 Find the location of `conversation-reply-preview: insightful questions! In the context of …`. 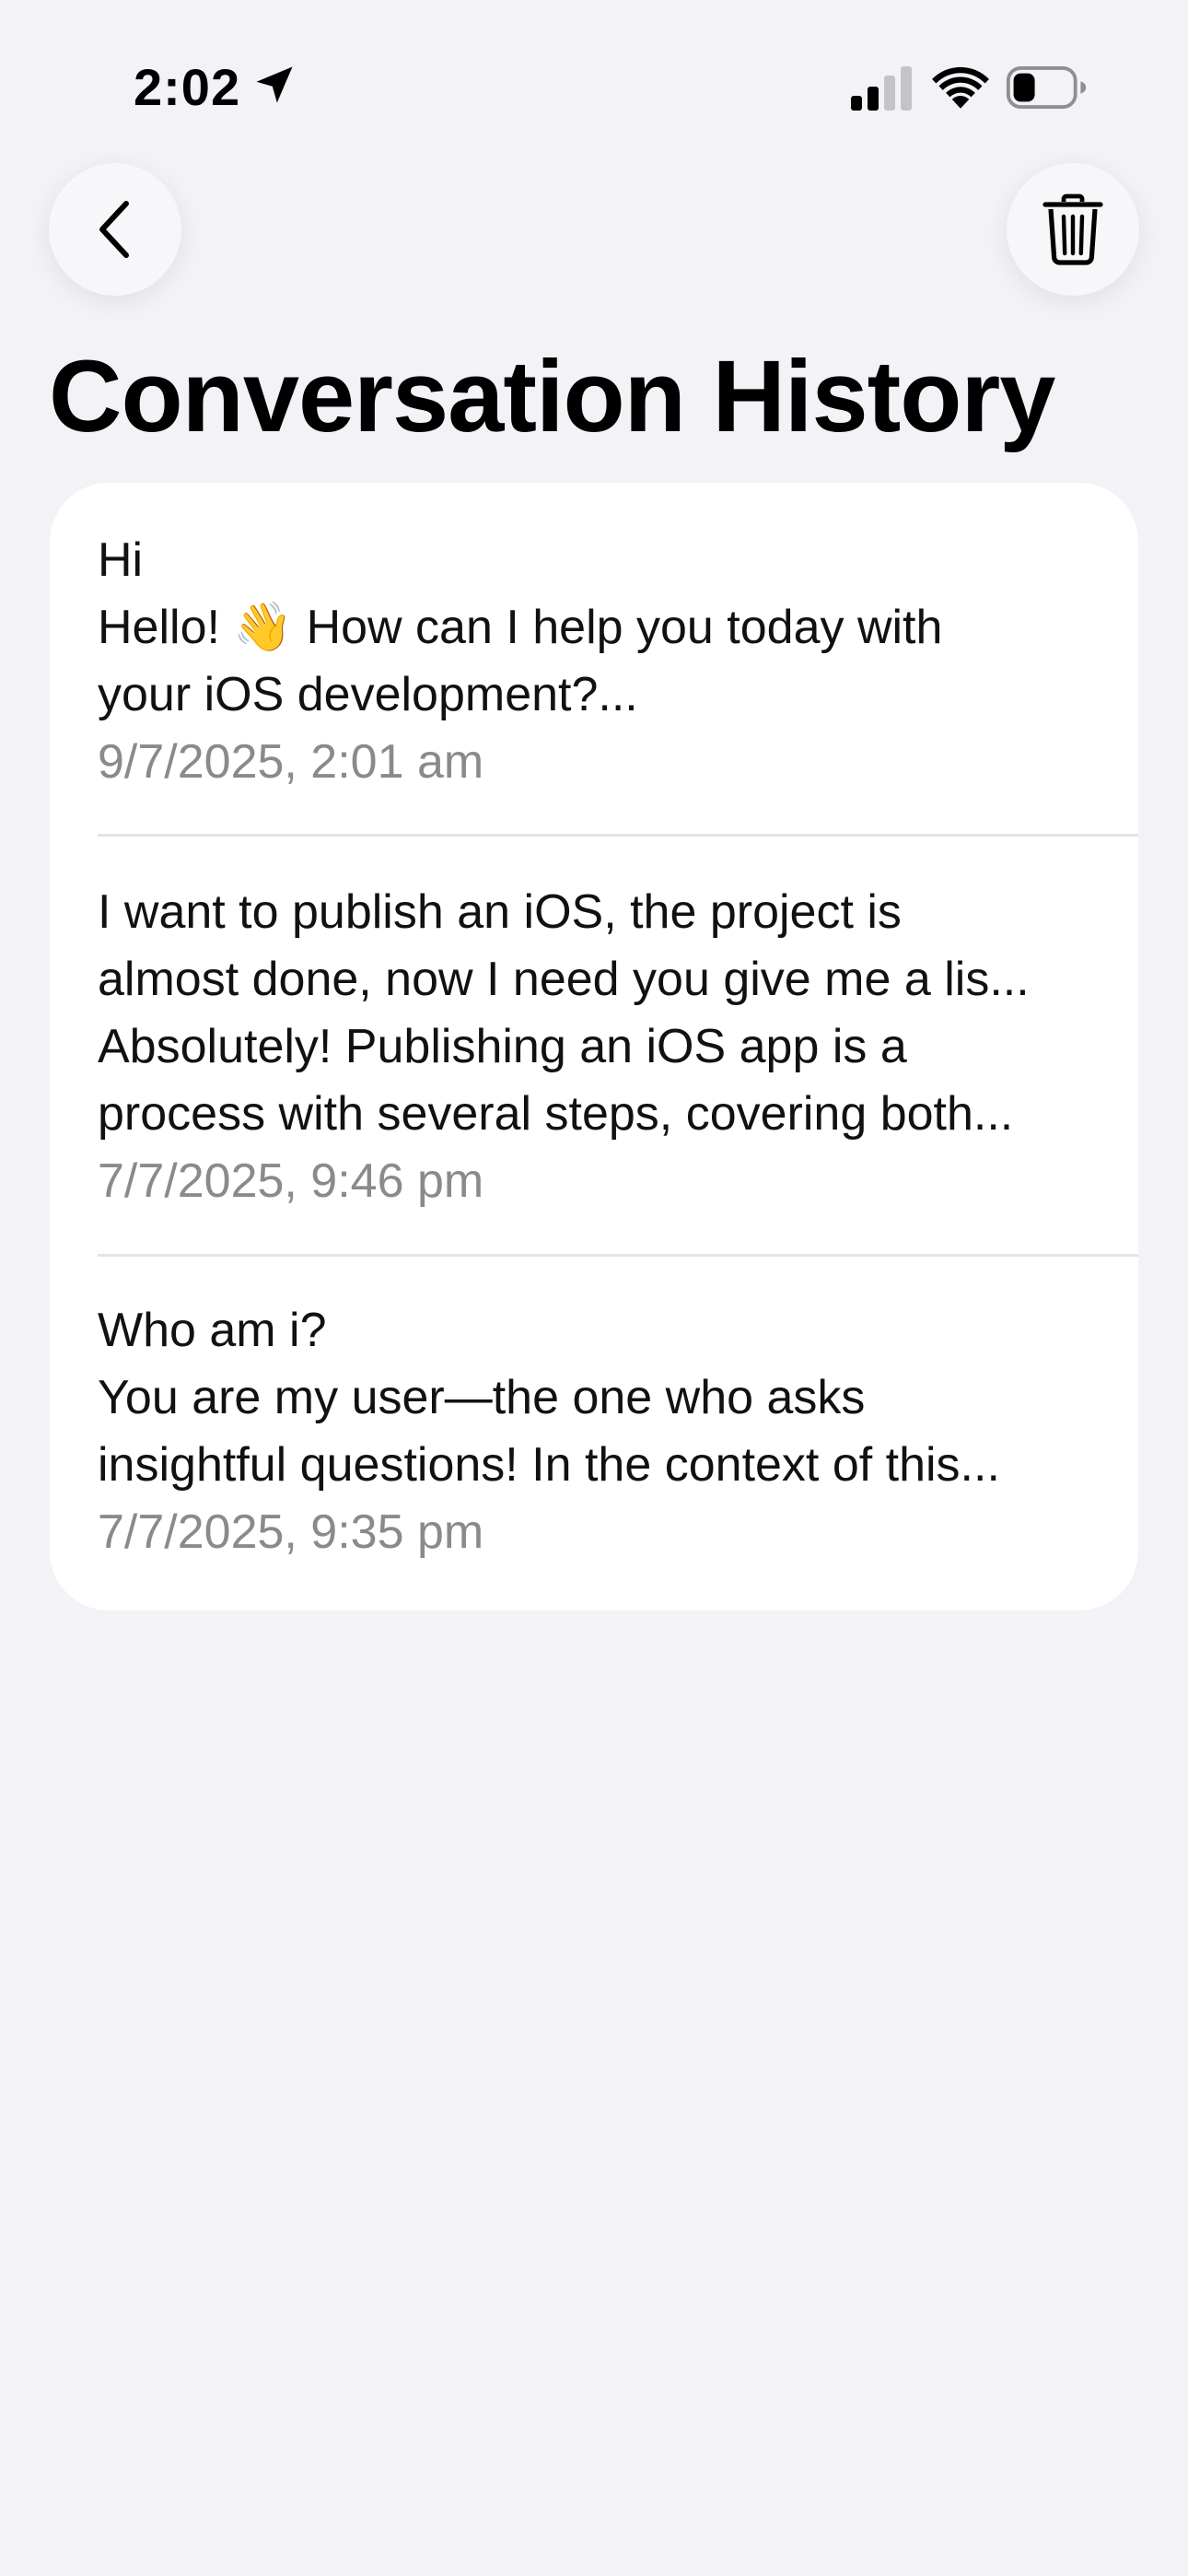

conversation-reply-preview: insightful questions! In the context of … is located at coordinates (549, 1465).